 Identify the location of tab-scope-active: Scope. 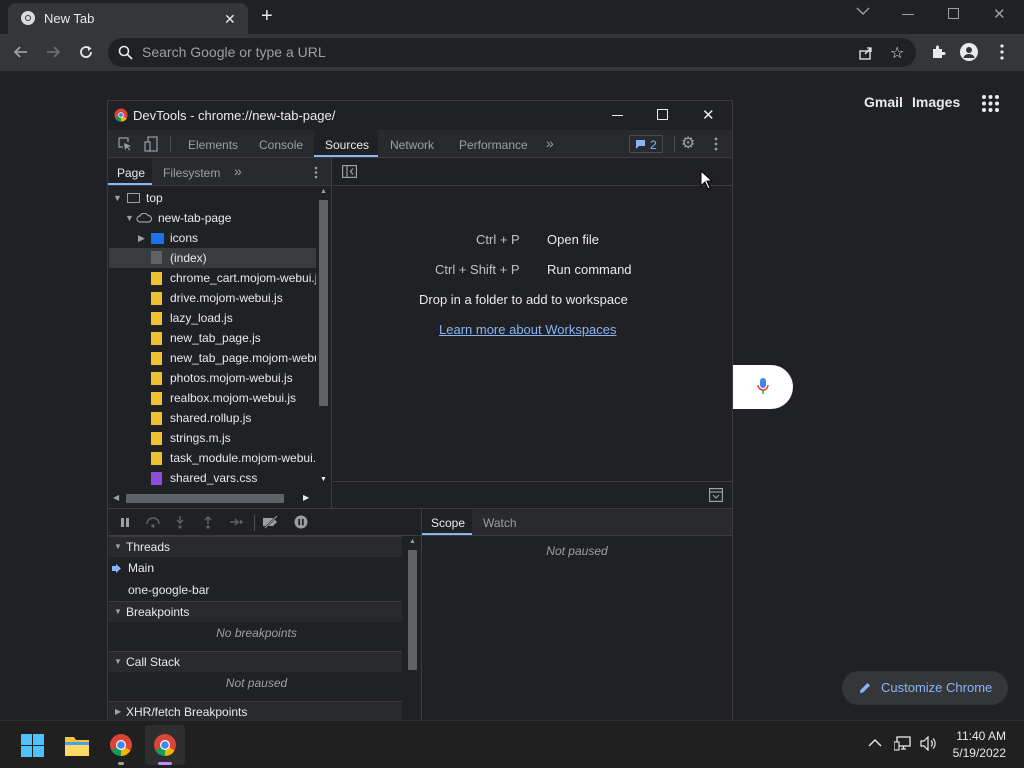
(447, 522).